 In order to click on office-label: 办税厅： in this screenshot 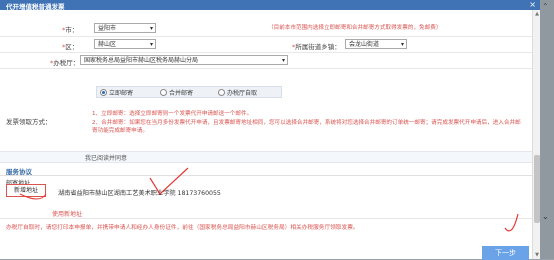, I will do `click(66, 63)`.